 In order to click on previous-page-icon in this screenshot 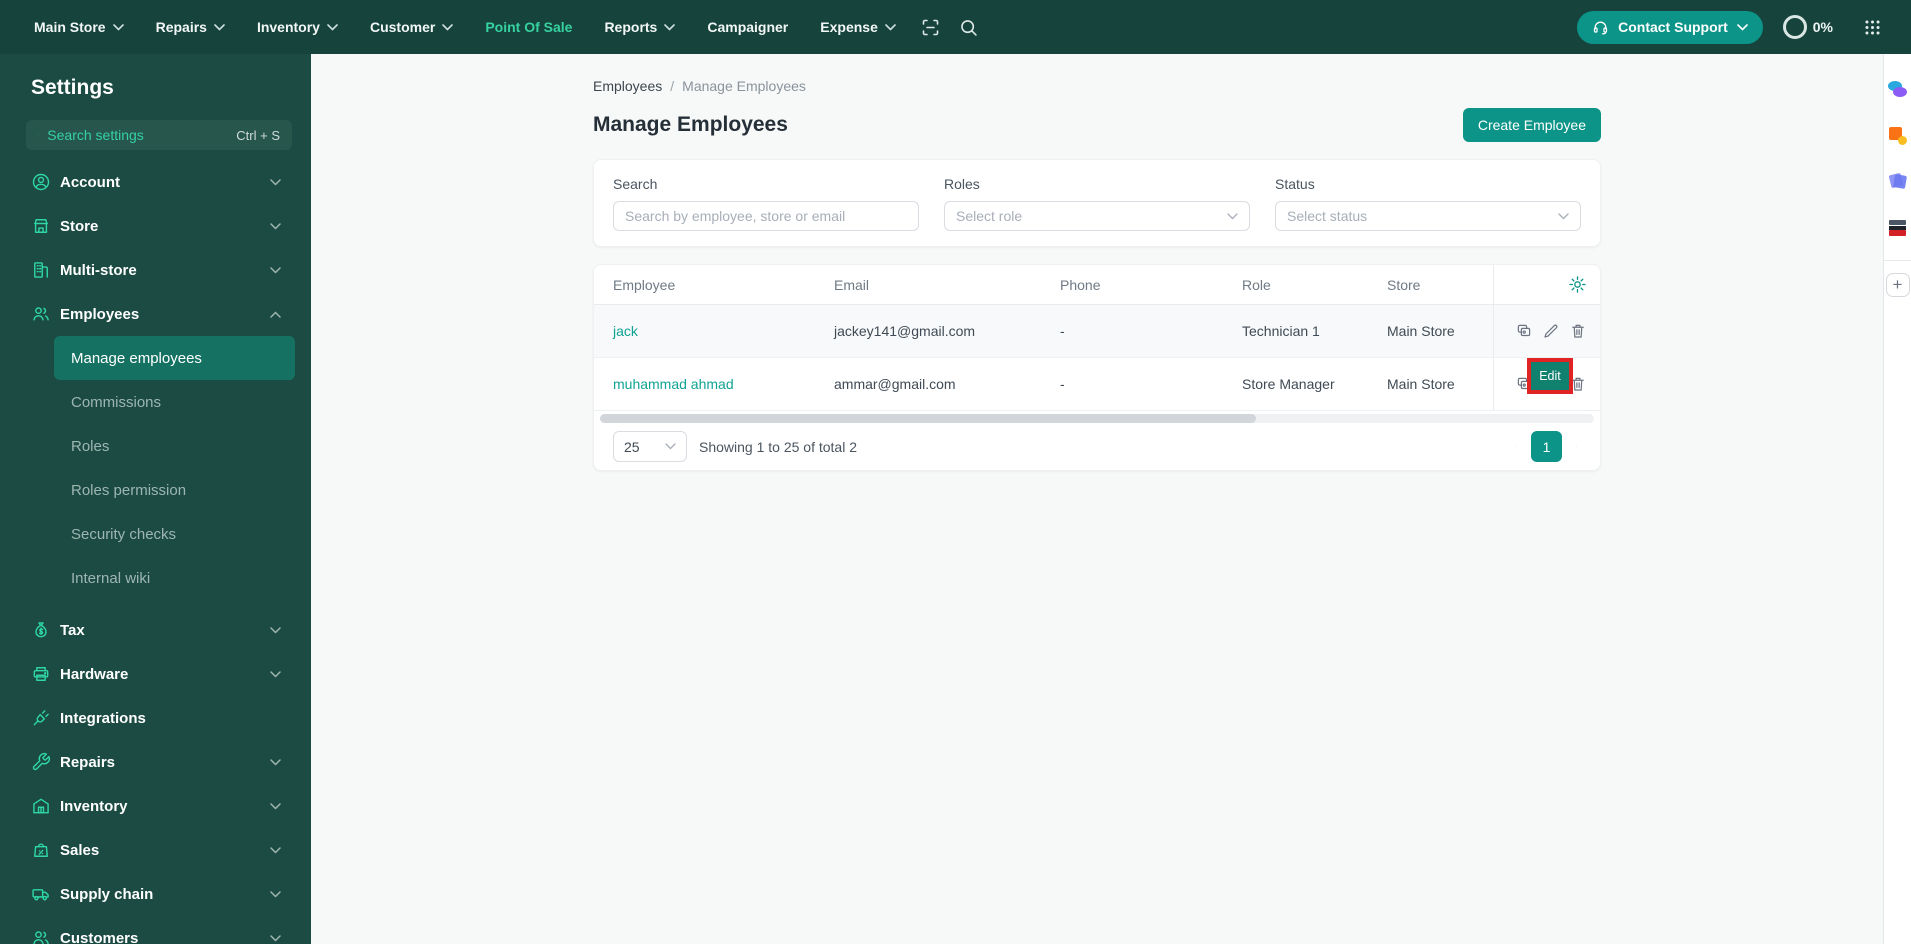, I will do `click(1516, 447)`.